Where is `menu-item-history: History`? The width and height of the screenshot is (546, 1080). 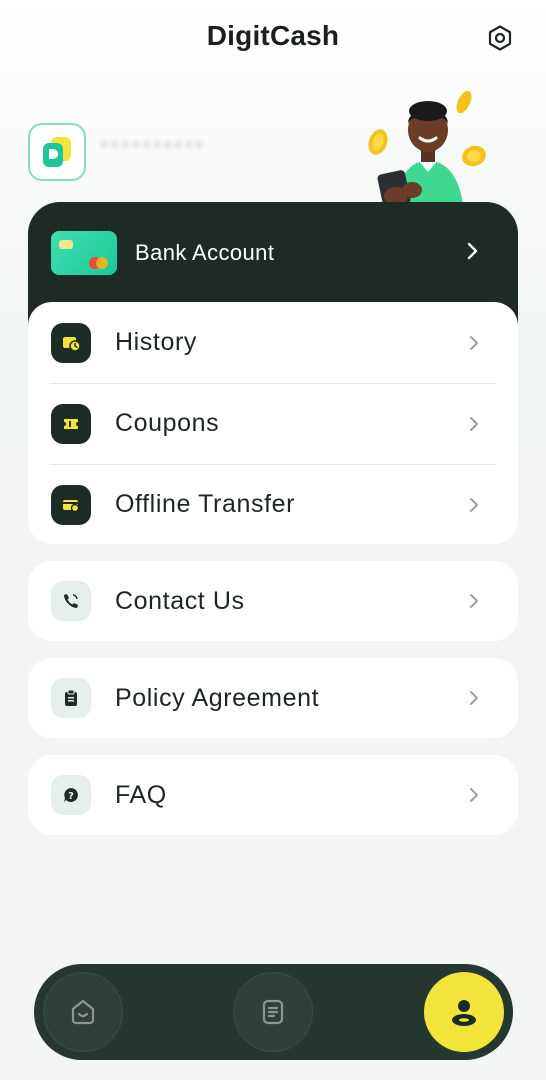
menu-item-history: History is located at coordinates (273, 342).